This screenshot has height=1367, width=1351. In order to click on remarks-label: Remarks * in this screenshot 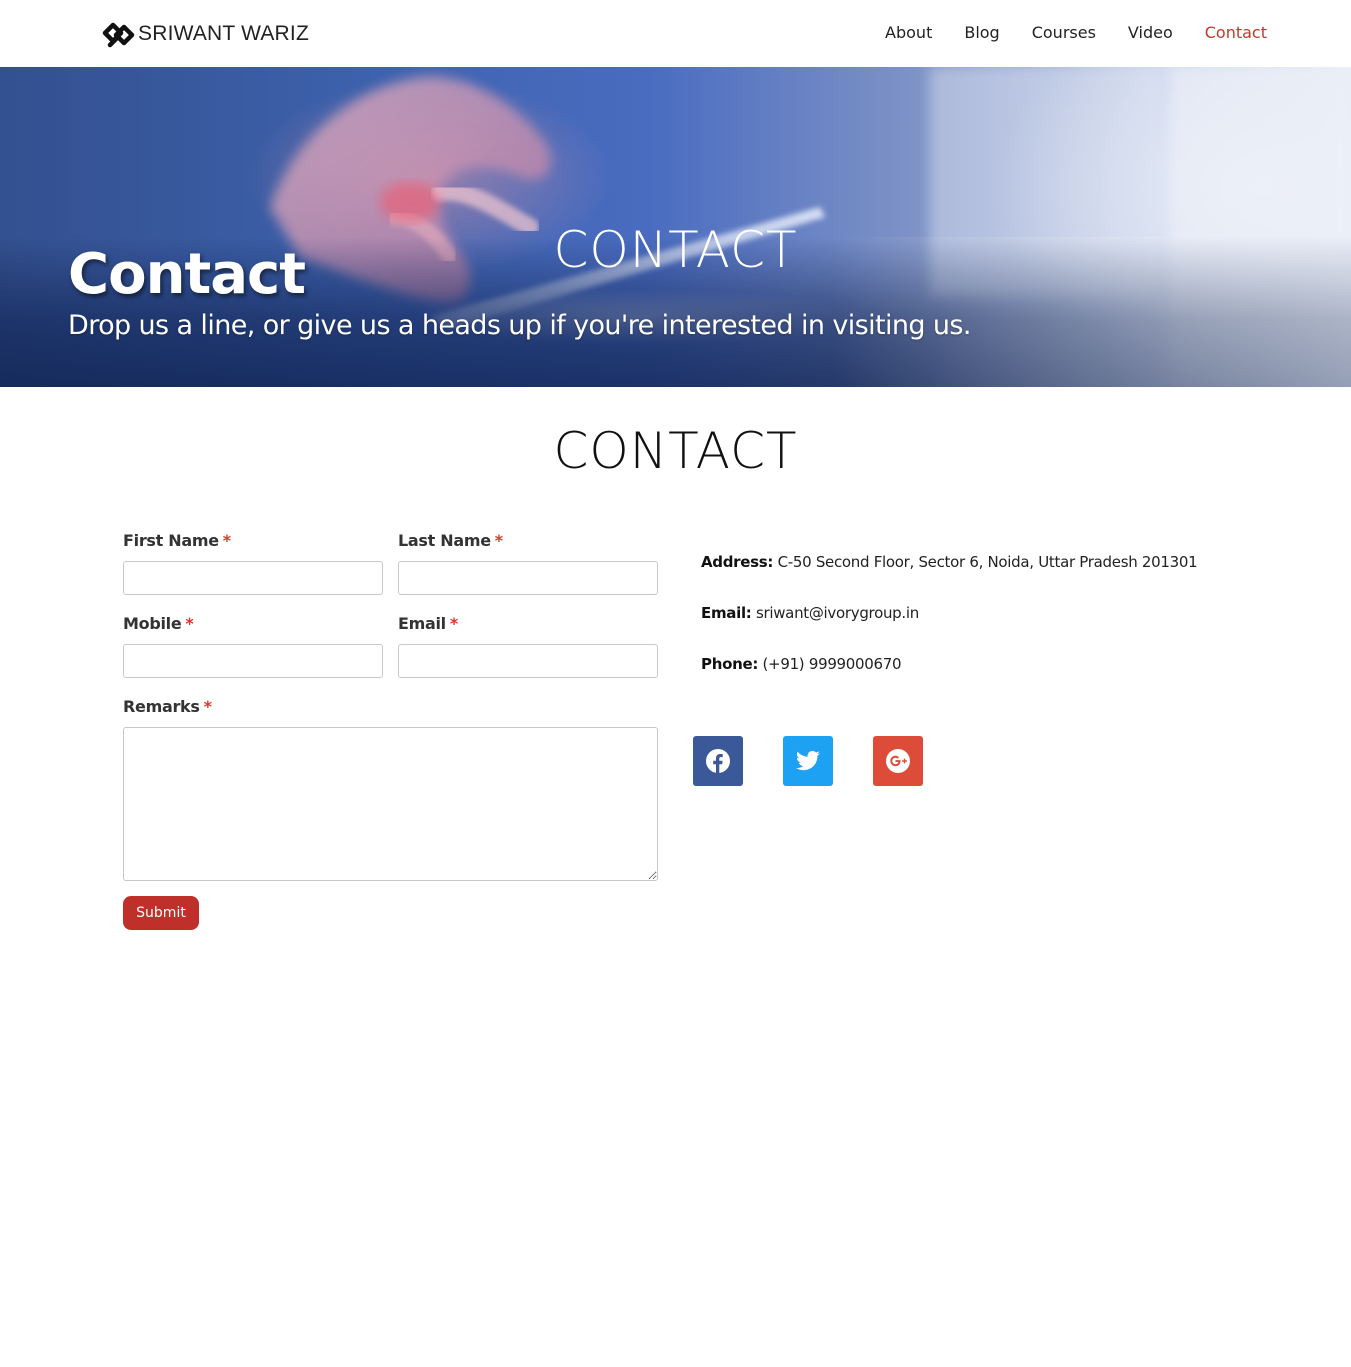, I will do `click(167, 707)`.